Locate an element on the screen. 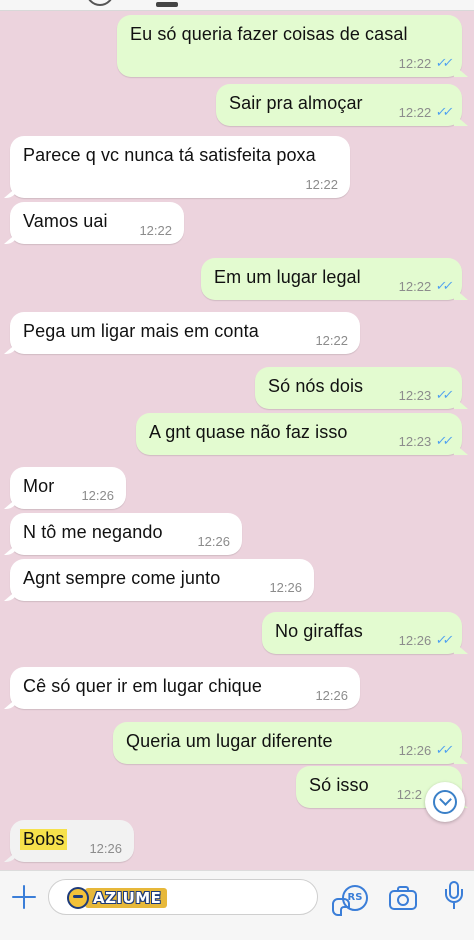 Image resolution: width=474 pixels, height=940 pixels. message-bubble-outgoing: Só nós dois 12:23 ✓✓ is located at coordinates (358, 388).